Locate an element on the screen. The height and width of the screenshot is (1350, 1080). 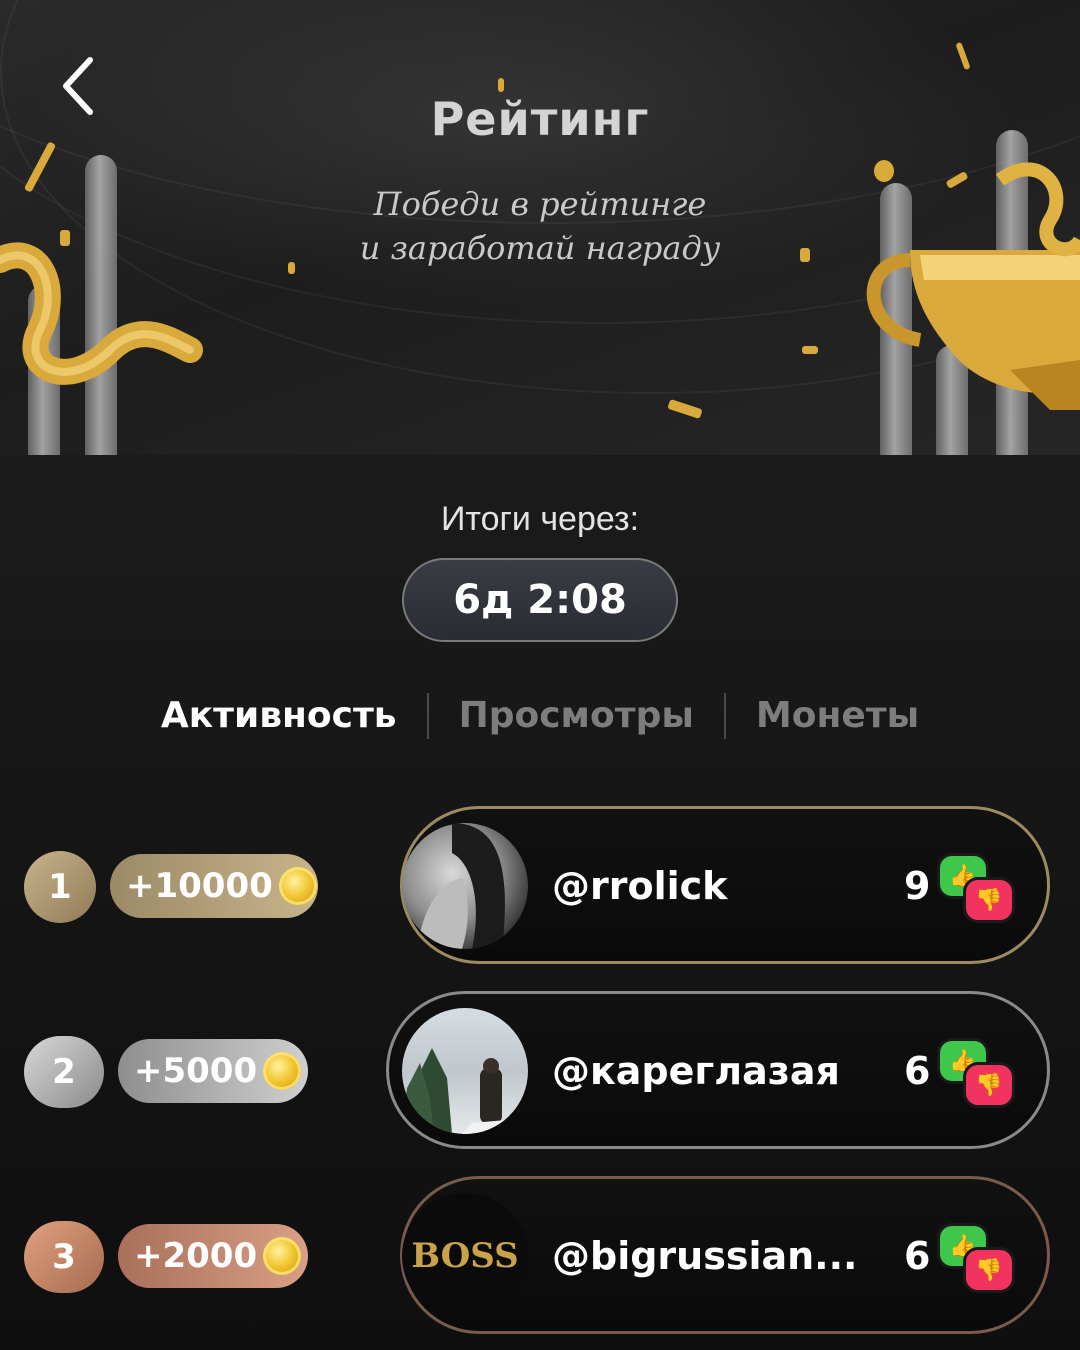
rank-badge: 3 is located at coordinates (64, 1257).